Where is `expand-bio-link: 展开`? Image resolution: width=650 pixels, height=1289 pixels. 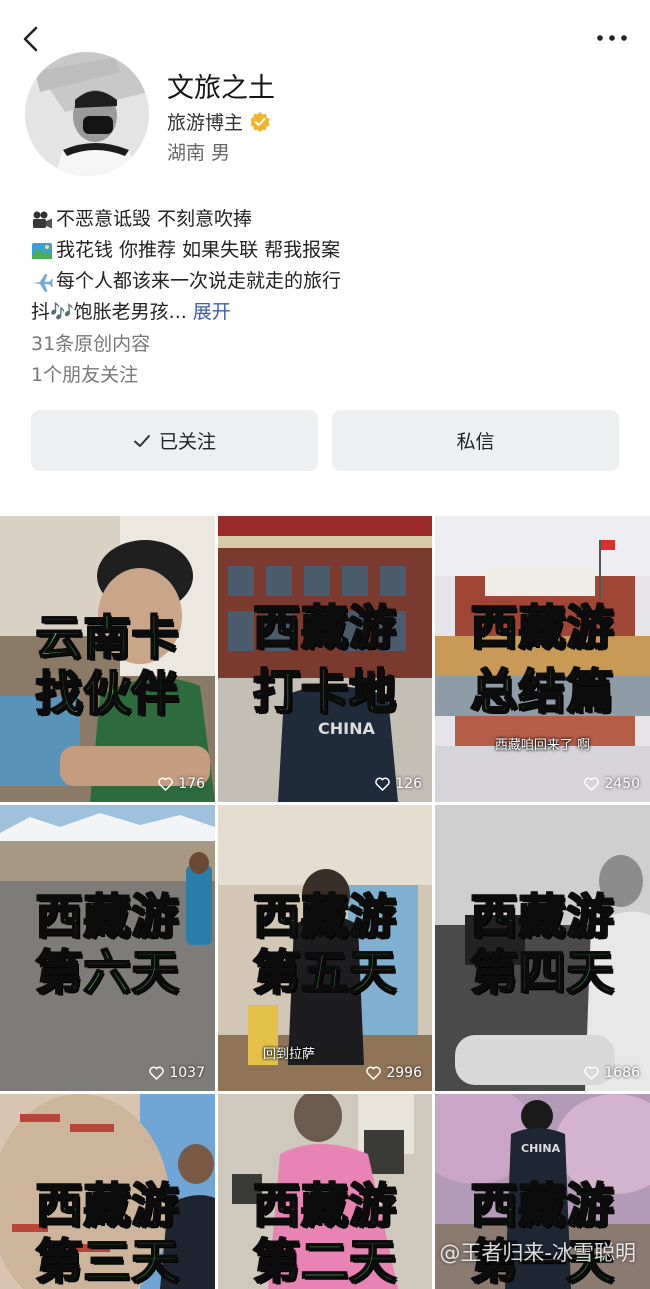 expand-bio-link: 展开 is located at coordinates (212, 312).